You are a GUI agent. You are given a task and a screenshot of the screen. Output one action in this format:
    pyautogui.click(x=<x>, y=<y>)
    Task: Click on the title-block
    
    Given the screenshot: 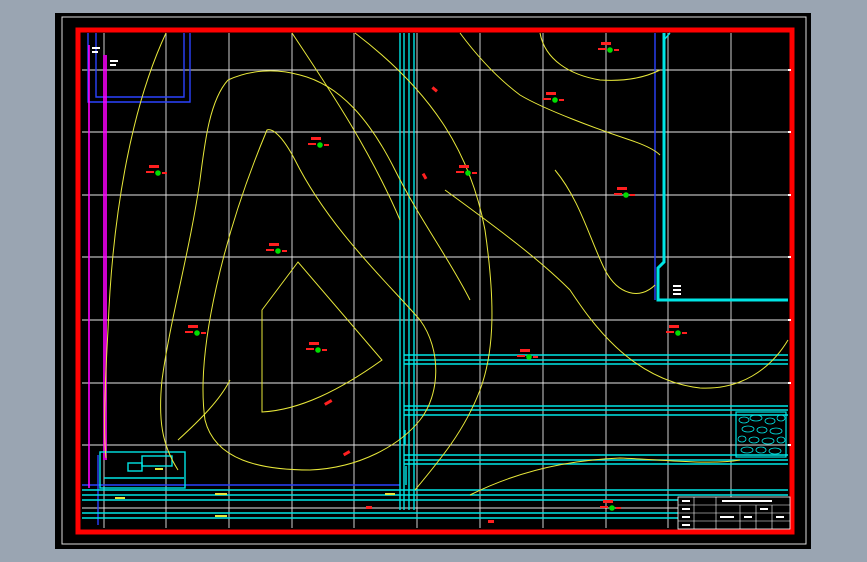 What is the action you would take?
    pyautogui.click(x=734, y=513)
    